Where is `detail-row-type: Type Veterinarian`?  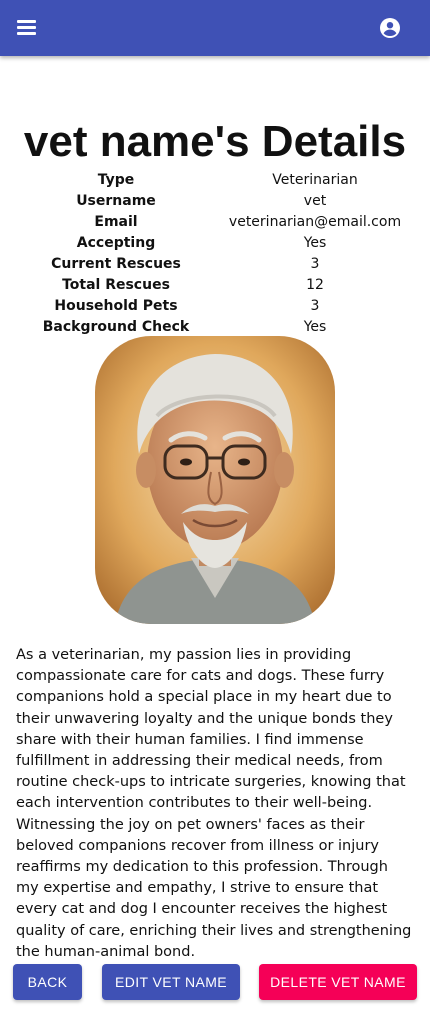 detail-row-type: Type Veterinarian is located at coordinates (215, 180).